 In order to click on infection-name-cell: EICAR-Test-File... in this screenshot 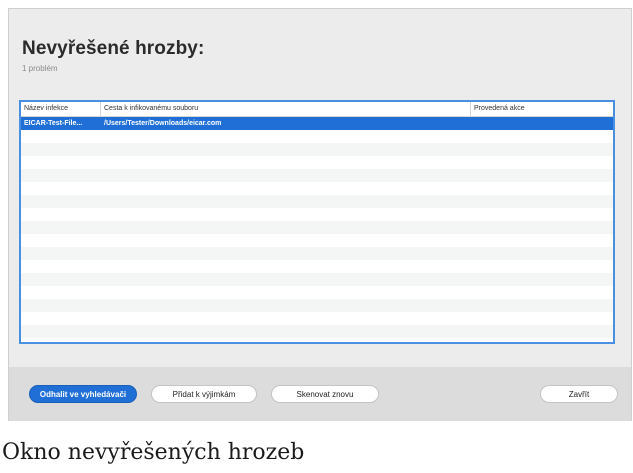, I will do `click(53, 123)`.